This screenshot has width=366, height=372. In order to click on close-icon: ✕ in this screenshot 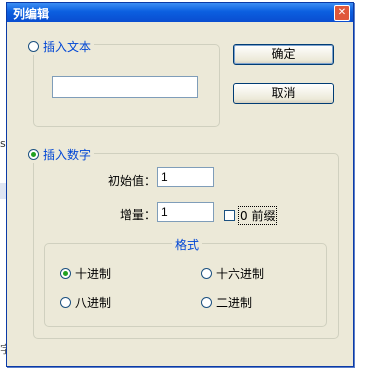, I will do `click(342, 13)`.